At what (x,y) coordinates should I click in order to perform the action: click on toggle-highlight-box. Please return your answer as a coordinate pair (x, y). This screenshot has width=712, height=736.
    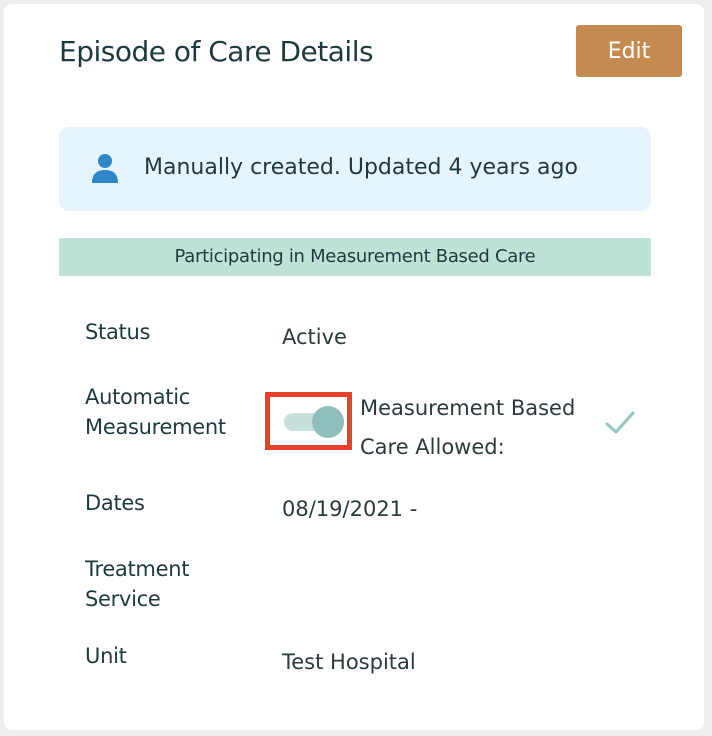
    Looking at the image, I should click on (308, 421).